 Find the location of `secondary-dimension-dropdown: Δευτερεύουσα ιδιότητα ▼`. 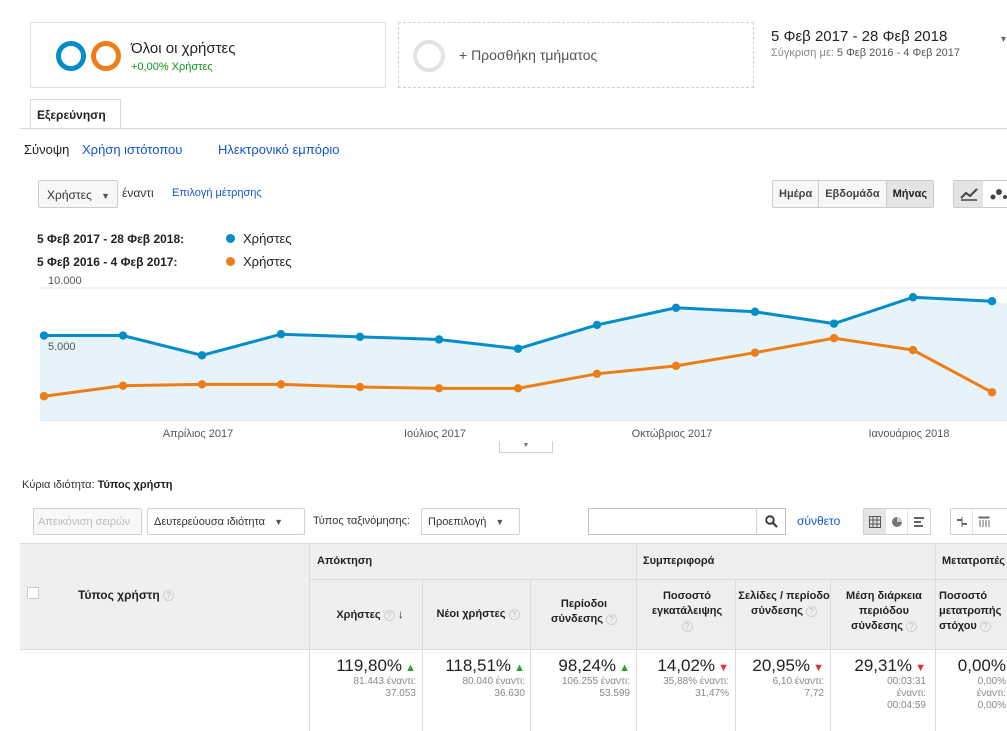

secondary-dimension-dropdown: Δευτερεύουσα ιδιότητα ▼ is located at coordinates (226, 521).